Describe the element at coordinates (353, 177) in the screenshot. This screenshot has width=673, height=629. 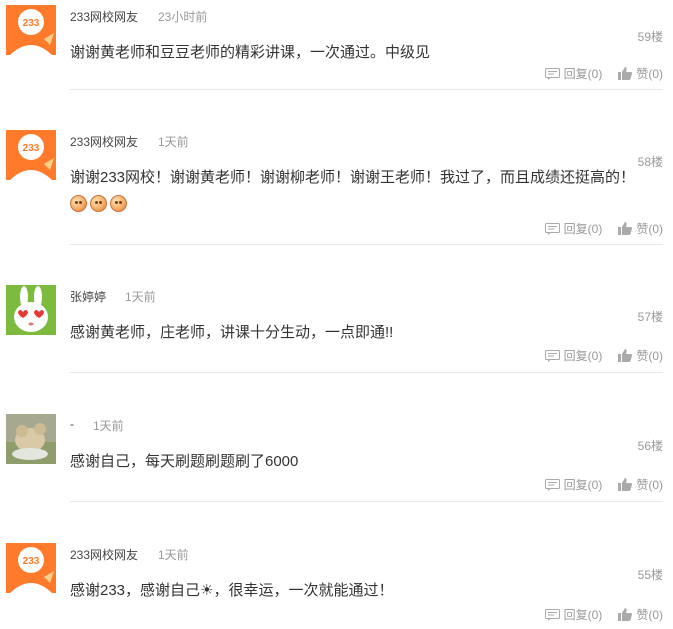
I see `comment-text: 谢谢233网校！谢谢黄老师！谢谢柳老师！谢谢王老师！我过了，而且成绩还挺高的！` at that location.